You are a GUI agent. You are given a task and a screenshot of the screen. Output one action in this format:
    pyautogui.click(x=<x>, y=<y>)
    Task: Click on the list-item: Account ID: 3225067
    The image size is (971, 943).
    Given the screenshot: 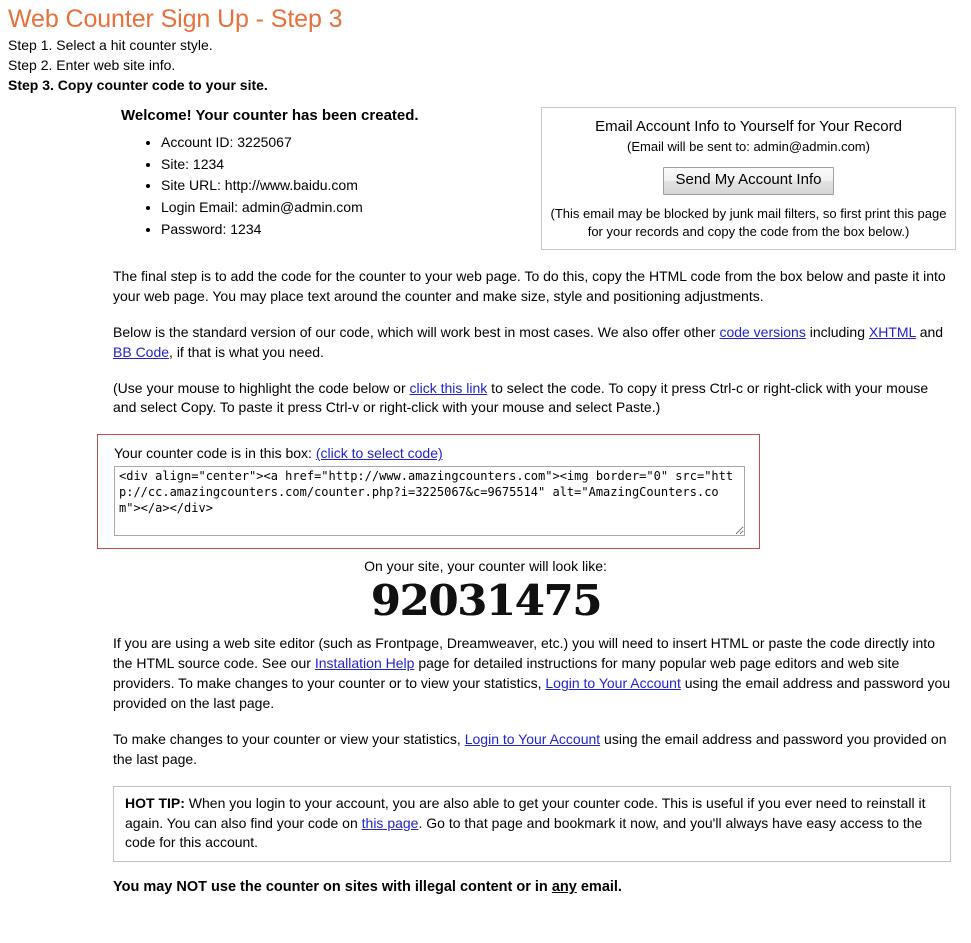 What is the action you would take?
    pyautogui.click(x=347, y=143)
    